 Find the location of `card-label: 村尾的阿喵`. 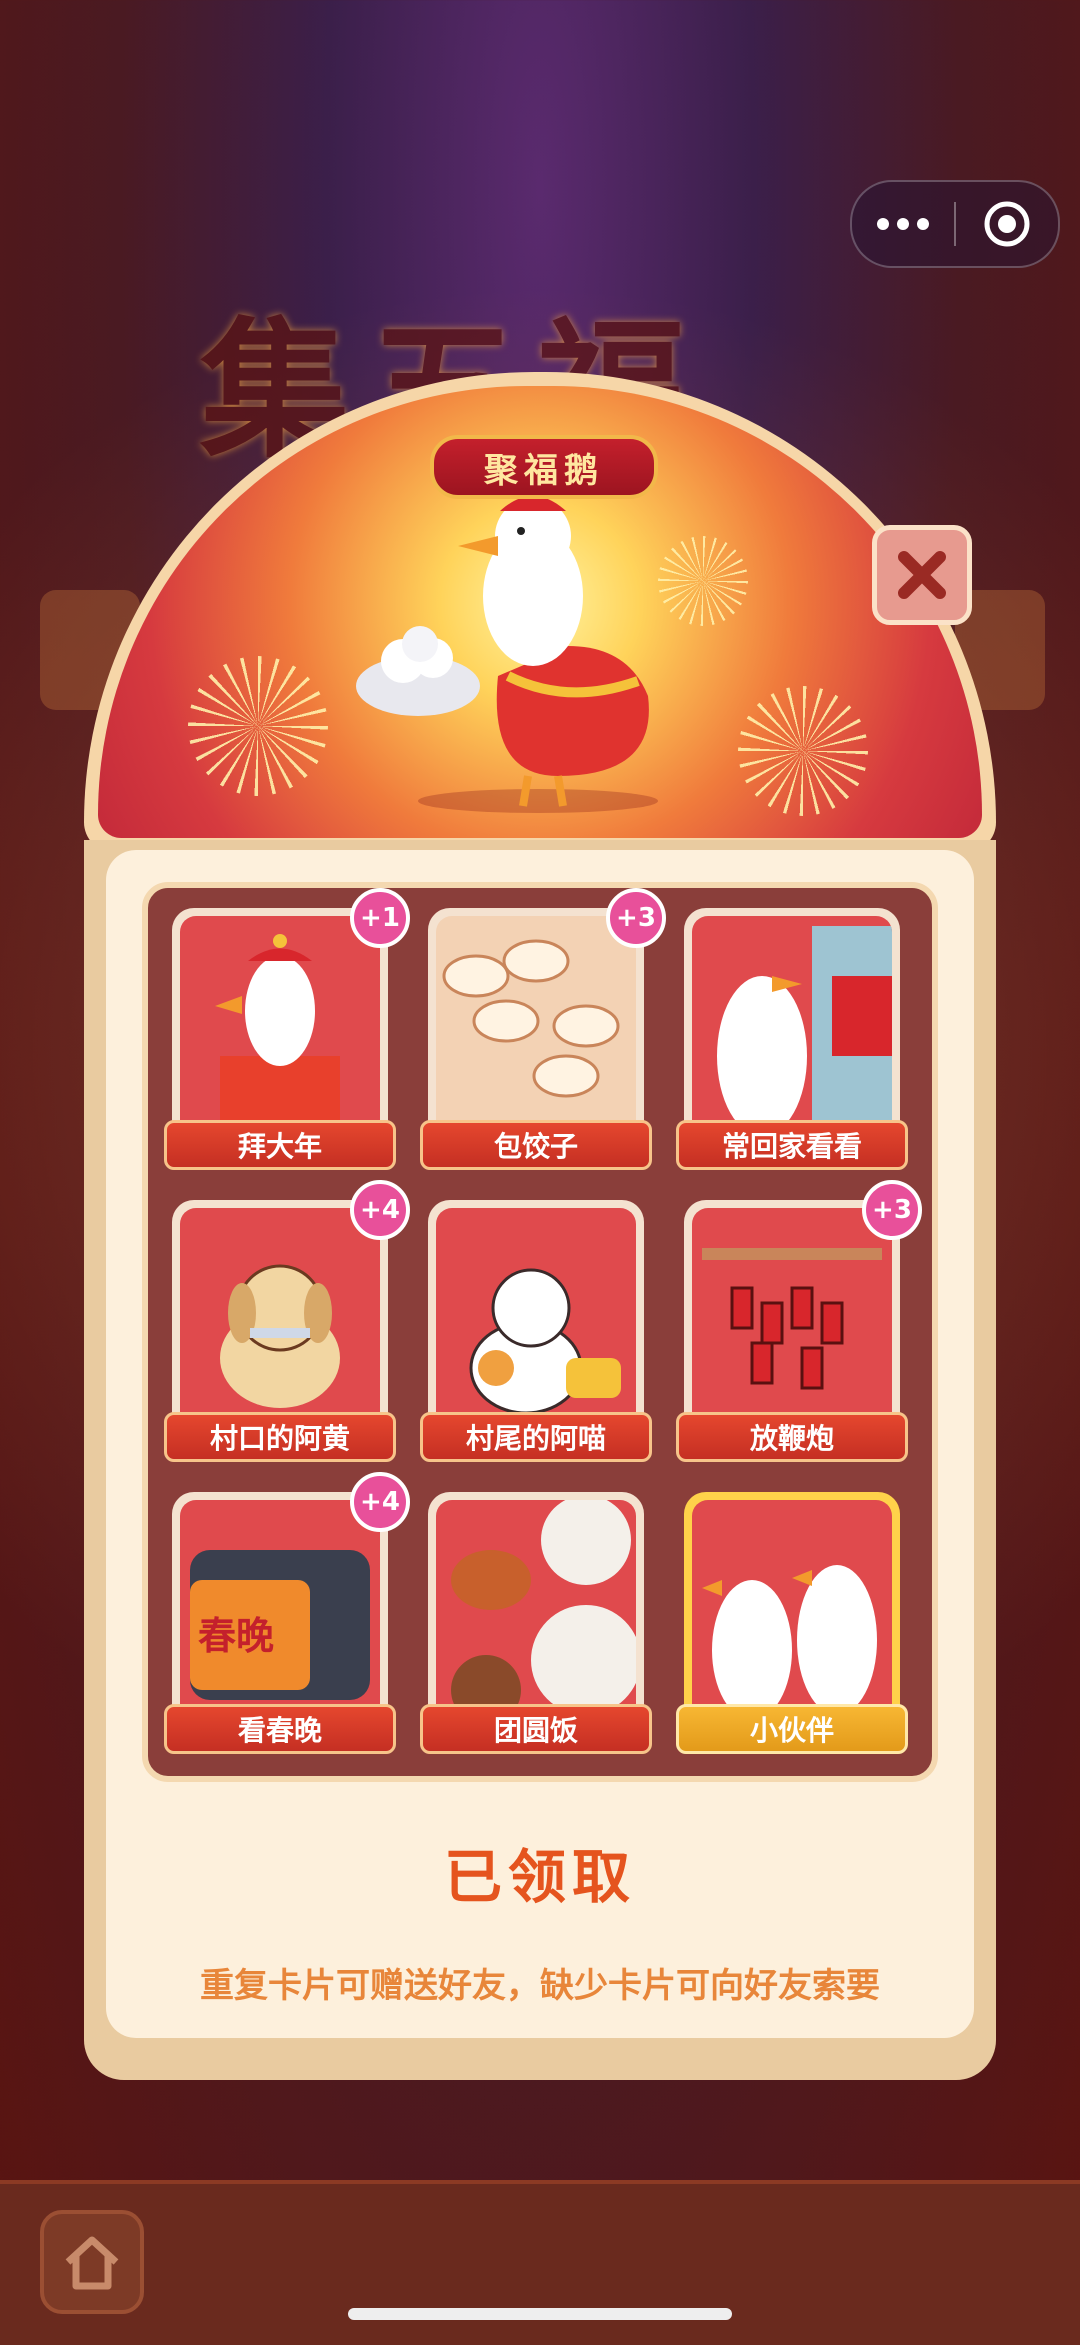

card-label: 村尾的阿喵 is located at coordinates (536, 1437).